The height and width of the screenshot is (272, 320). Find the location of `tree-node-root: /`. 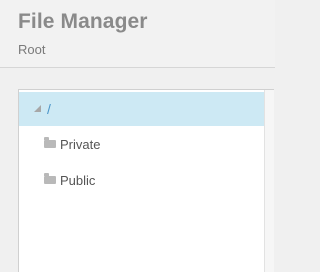

tree-node-root: / is located at coordinates (141, 109).